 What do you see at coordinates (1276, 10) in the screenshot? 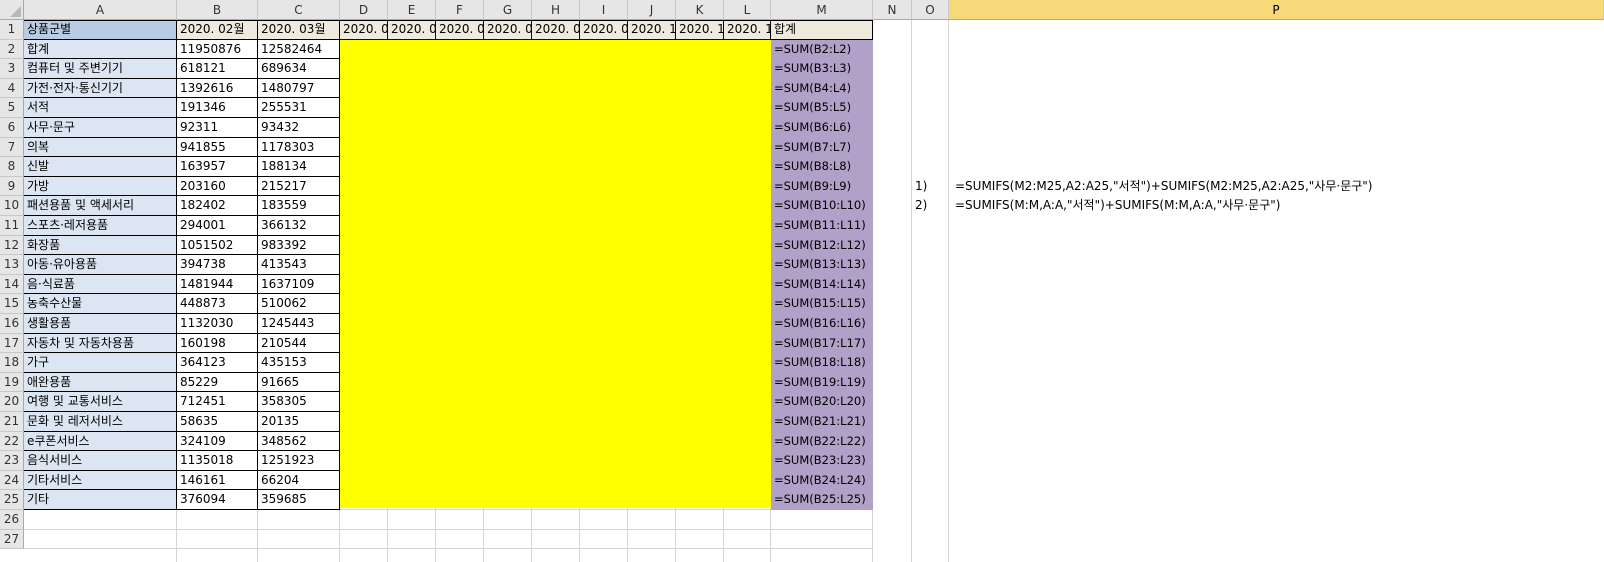
I see `column-header-p: P` at bounding box center [1276, 10].